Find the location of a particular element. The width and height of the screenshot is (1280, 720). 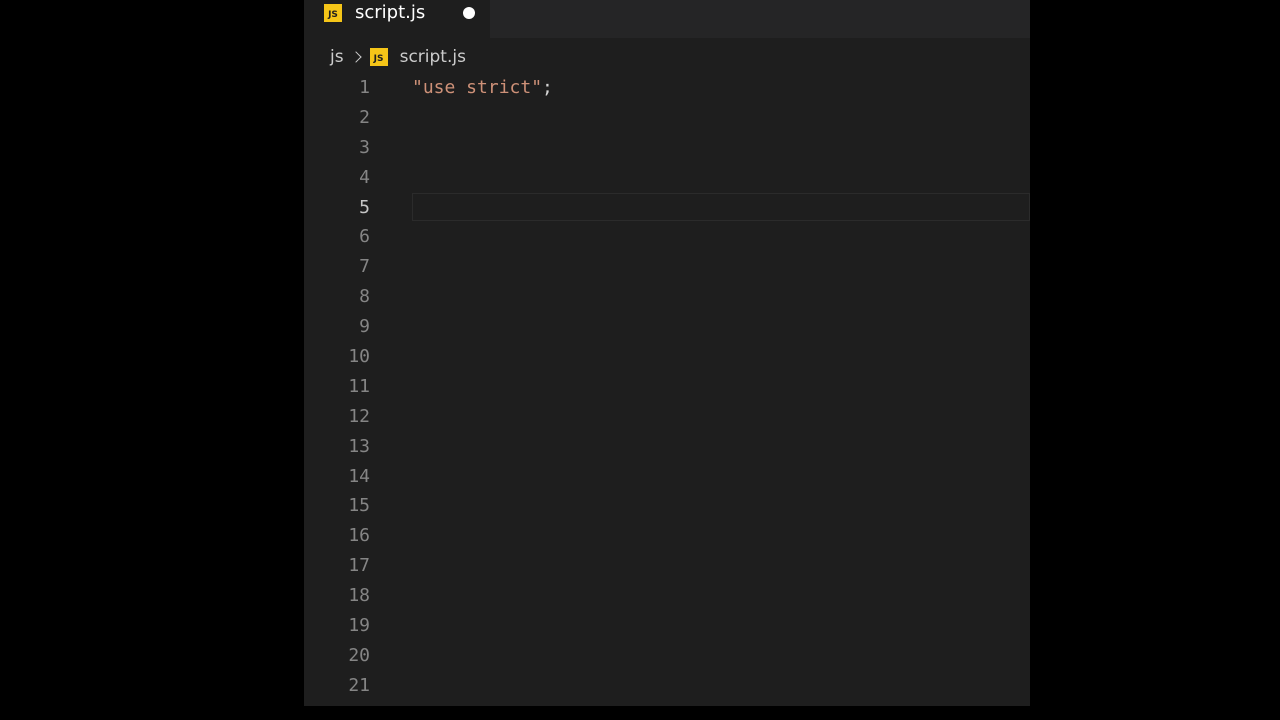

line-number: 21 is located at coordinates (359, 685).